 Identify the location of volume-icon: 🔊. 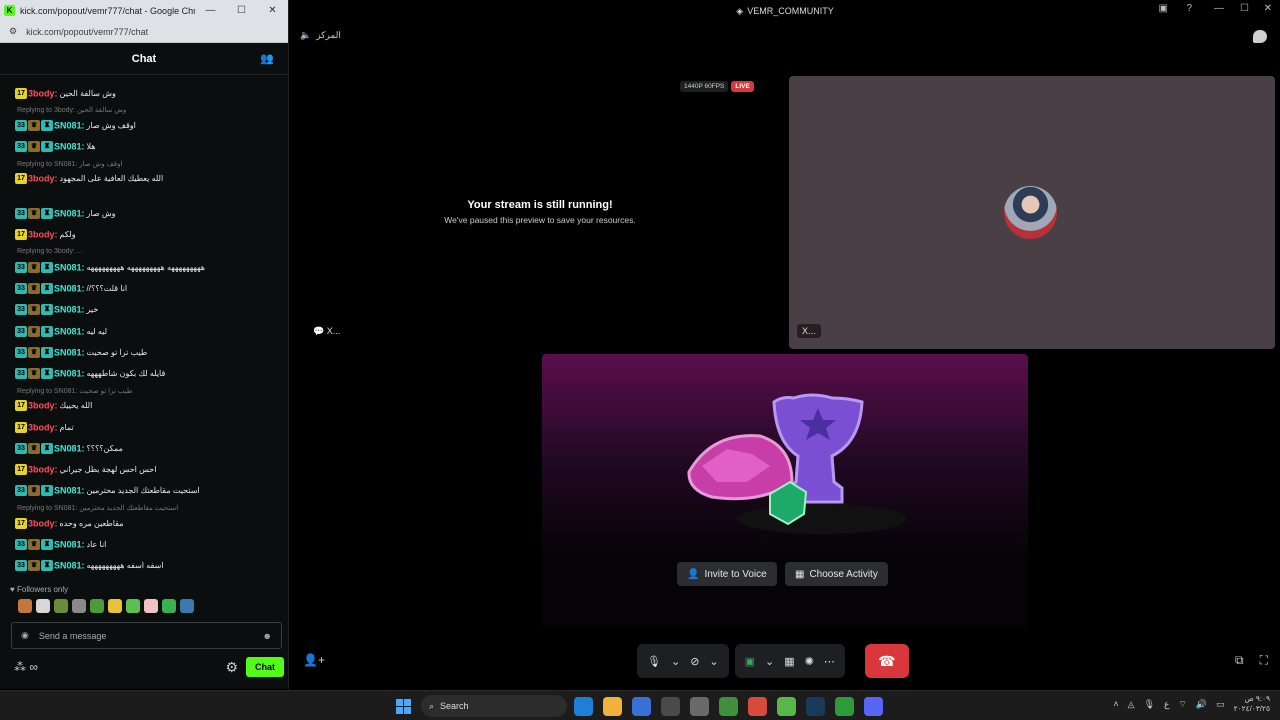
(1201, 704).